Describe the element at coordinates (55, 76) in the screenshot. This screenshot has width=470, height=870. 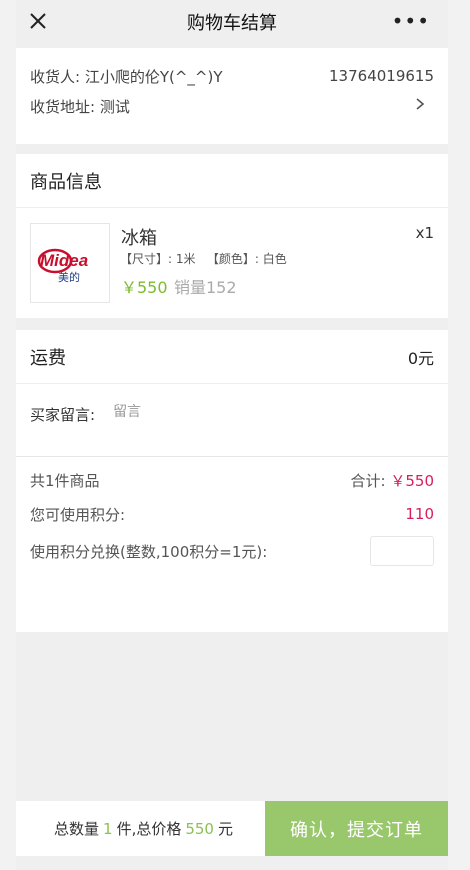
I see `receiver-label: 收货人:` at that location.